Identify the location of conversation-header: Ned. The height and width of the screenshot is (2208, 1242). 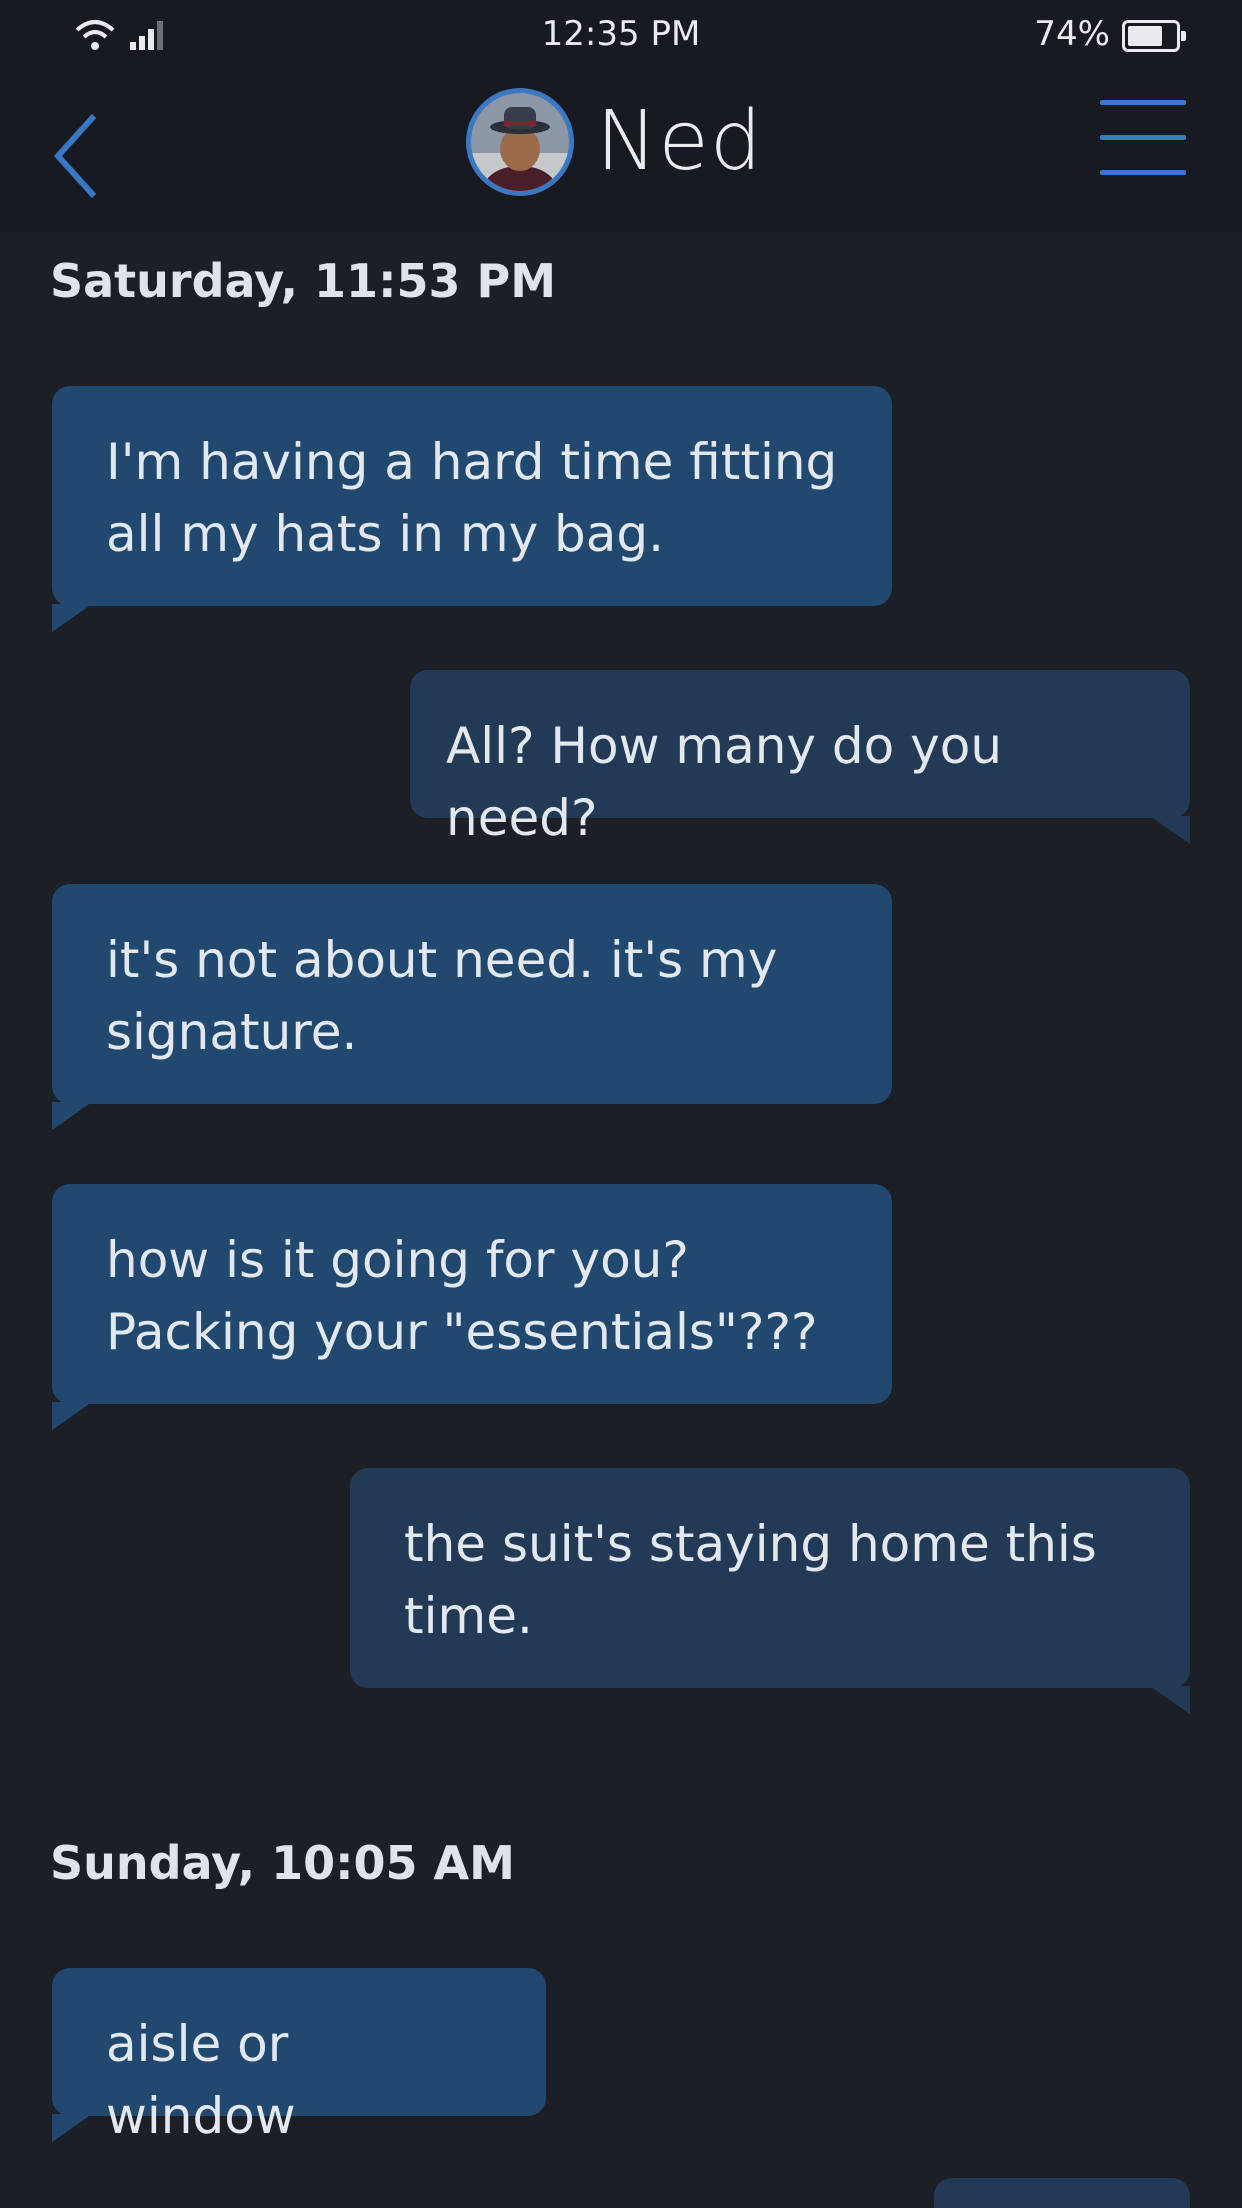
(621, 152).